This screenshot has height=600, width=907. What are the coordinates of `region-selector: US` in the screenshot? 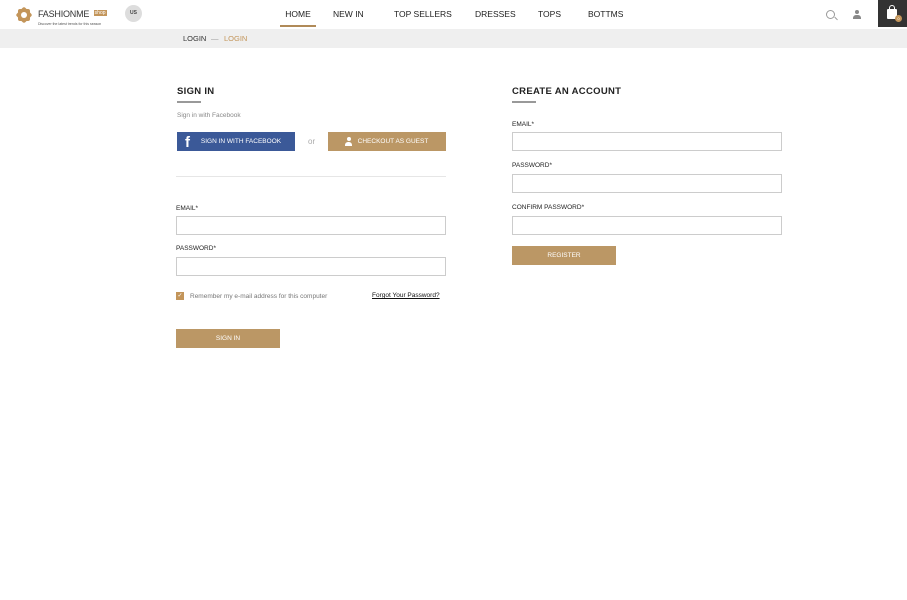 It's located at (133, 13).